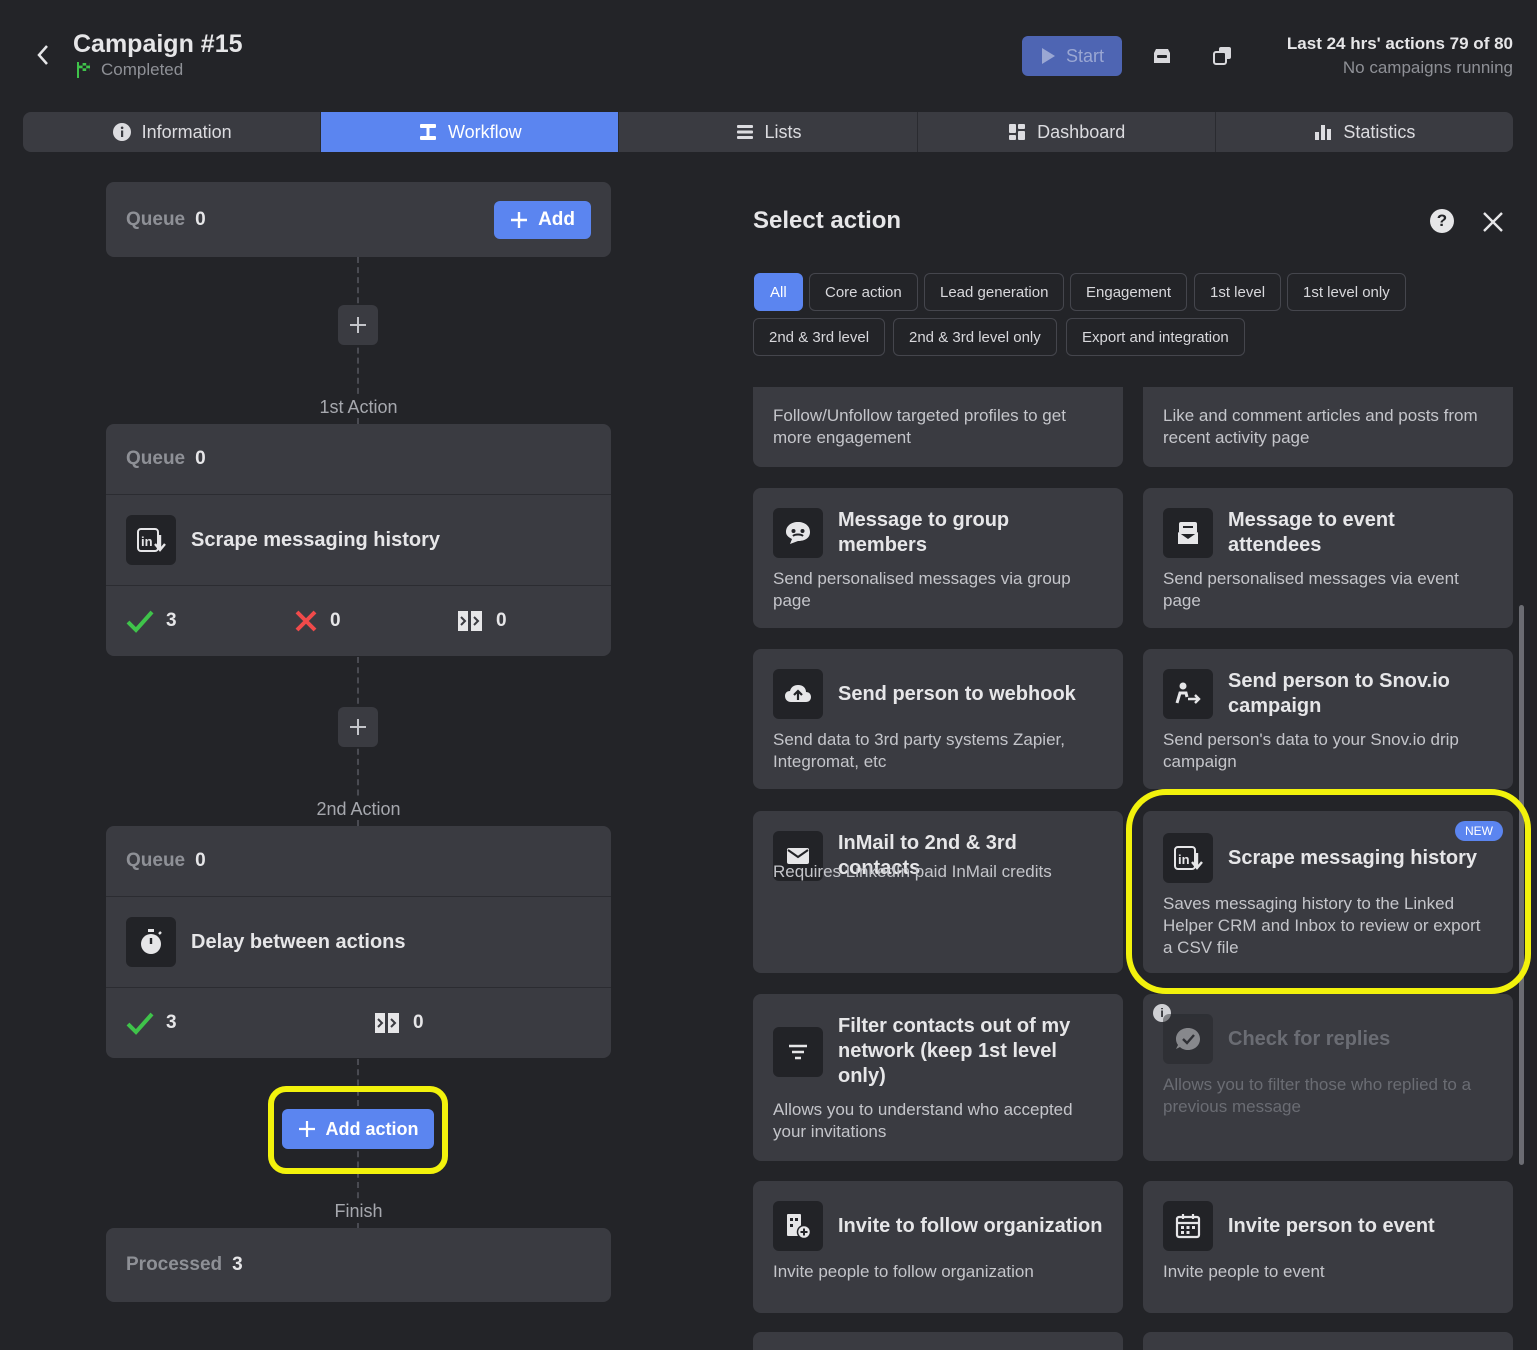 The height and width of the screenshot is (1350, 1537). What do you see at coordinates (957, 693) in the screenshot?
I see `card-title: Send person to webhook` at bounding box center [957, 693].